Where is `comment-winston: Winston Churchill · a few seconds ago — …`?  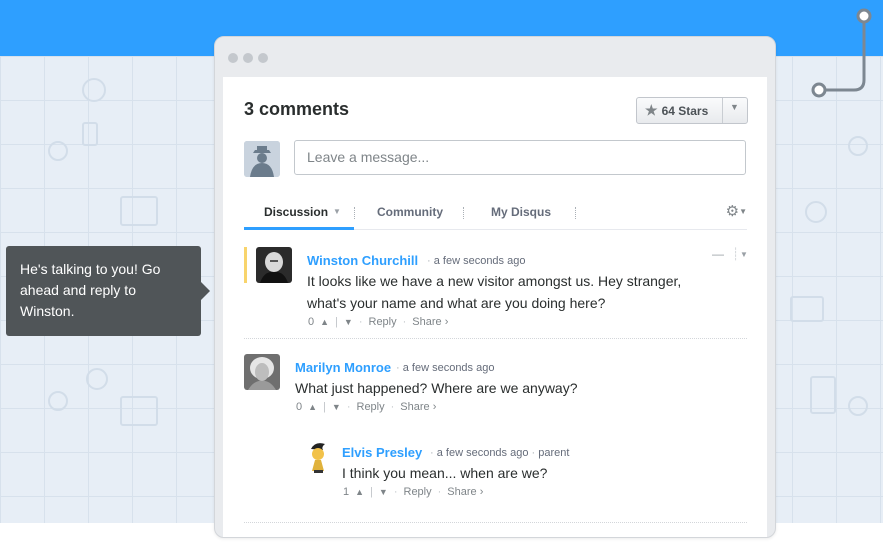 comment-winston: Winston Churchill · a few seconds ago — … is located at coordinates (496, 293).